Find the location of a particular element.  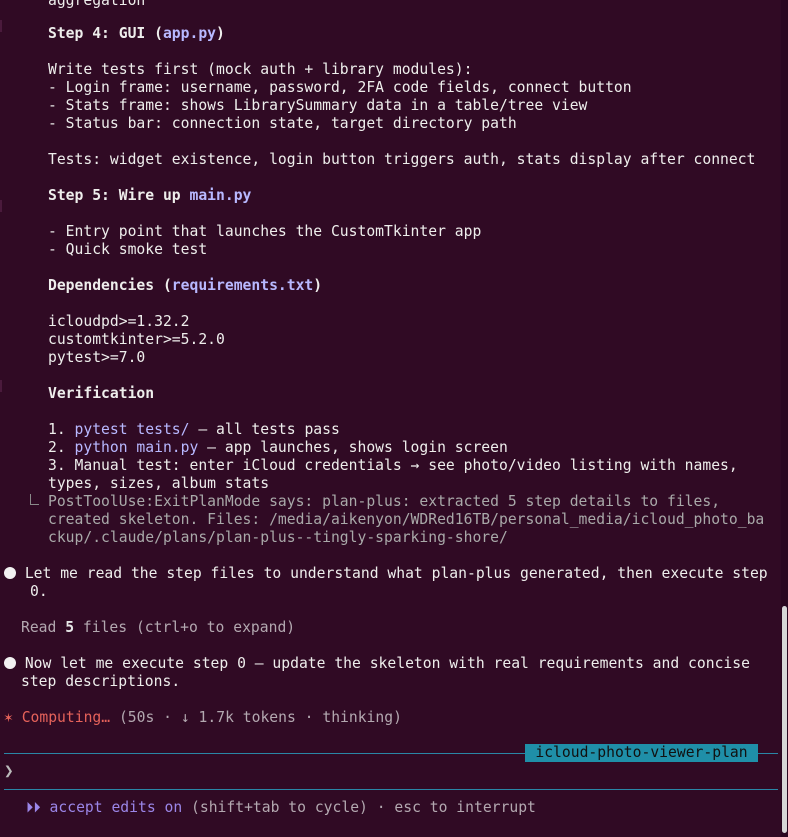

dependency-item: customtkinter>=5.2.0 is located at coordinates (136, 339).